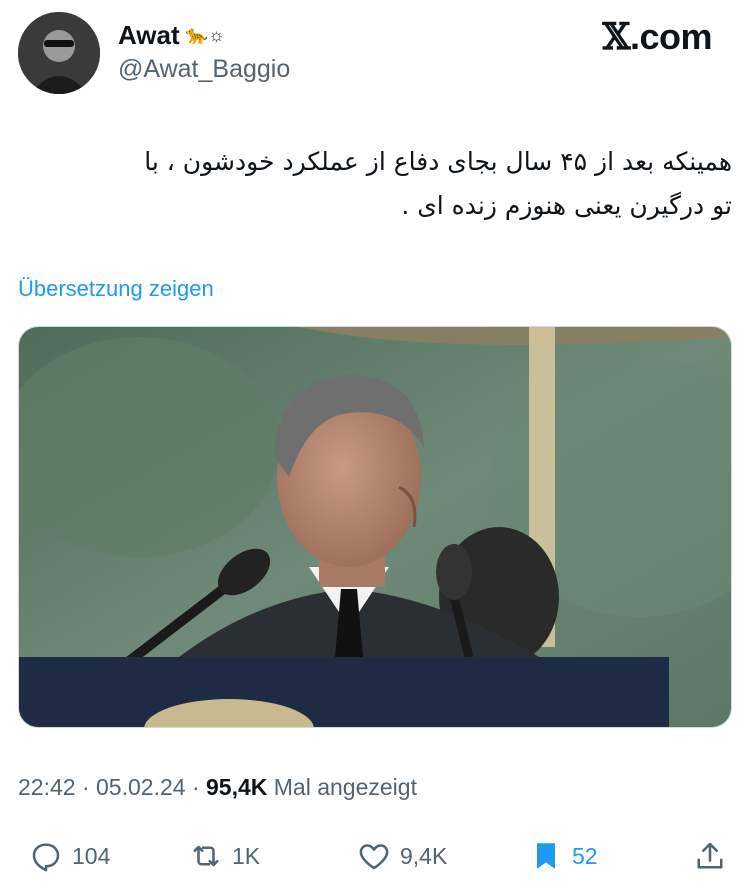 The width and height of the screenshot is (738, 883). I want to click on like-count: 9,4K, so click(424, 855).